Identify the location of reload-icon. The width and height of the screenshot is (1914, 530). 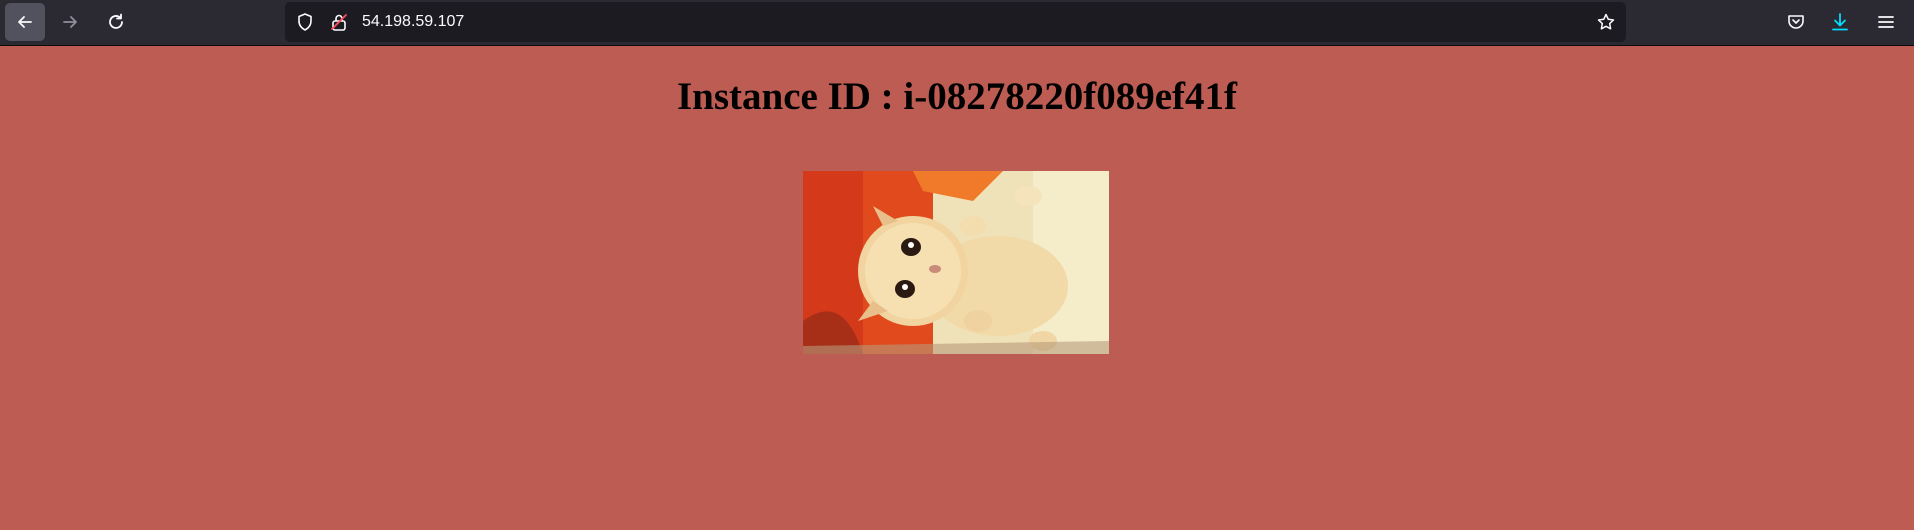
(116, 21).